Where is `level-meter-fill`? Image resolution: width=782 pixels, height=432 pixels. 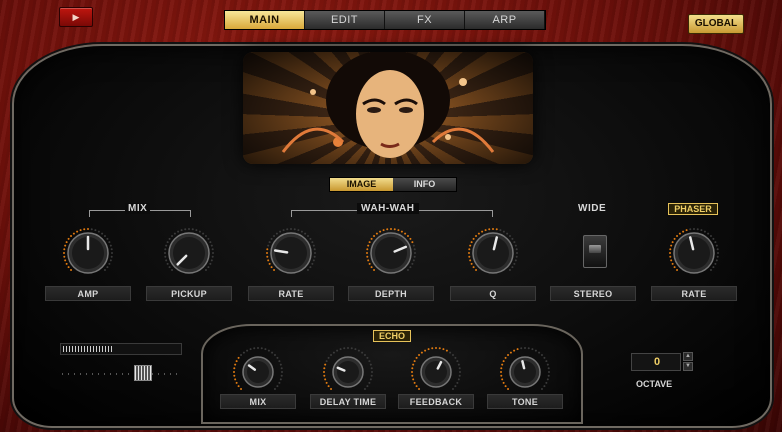
level-meter-fill is located at coordinates (88, 349).